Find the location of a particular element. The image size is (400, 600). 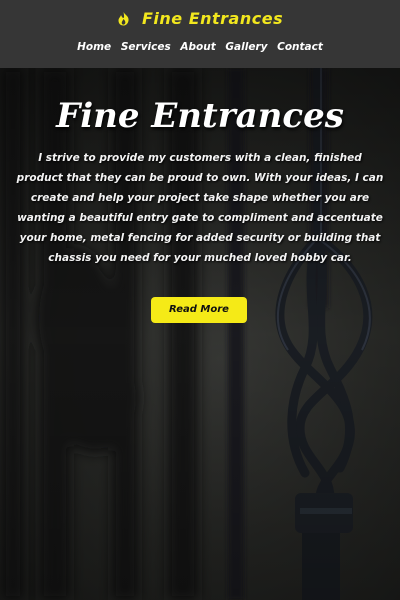

nav-item-gallery: Gallery is located at coordinates (246, 47).